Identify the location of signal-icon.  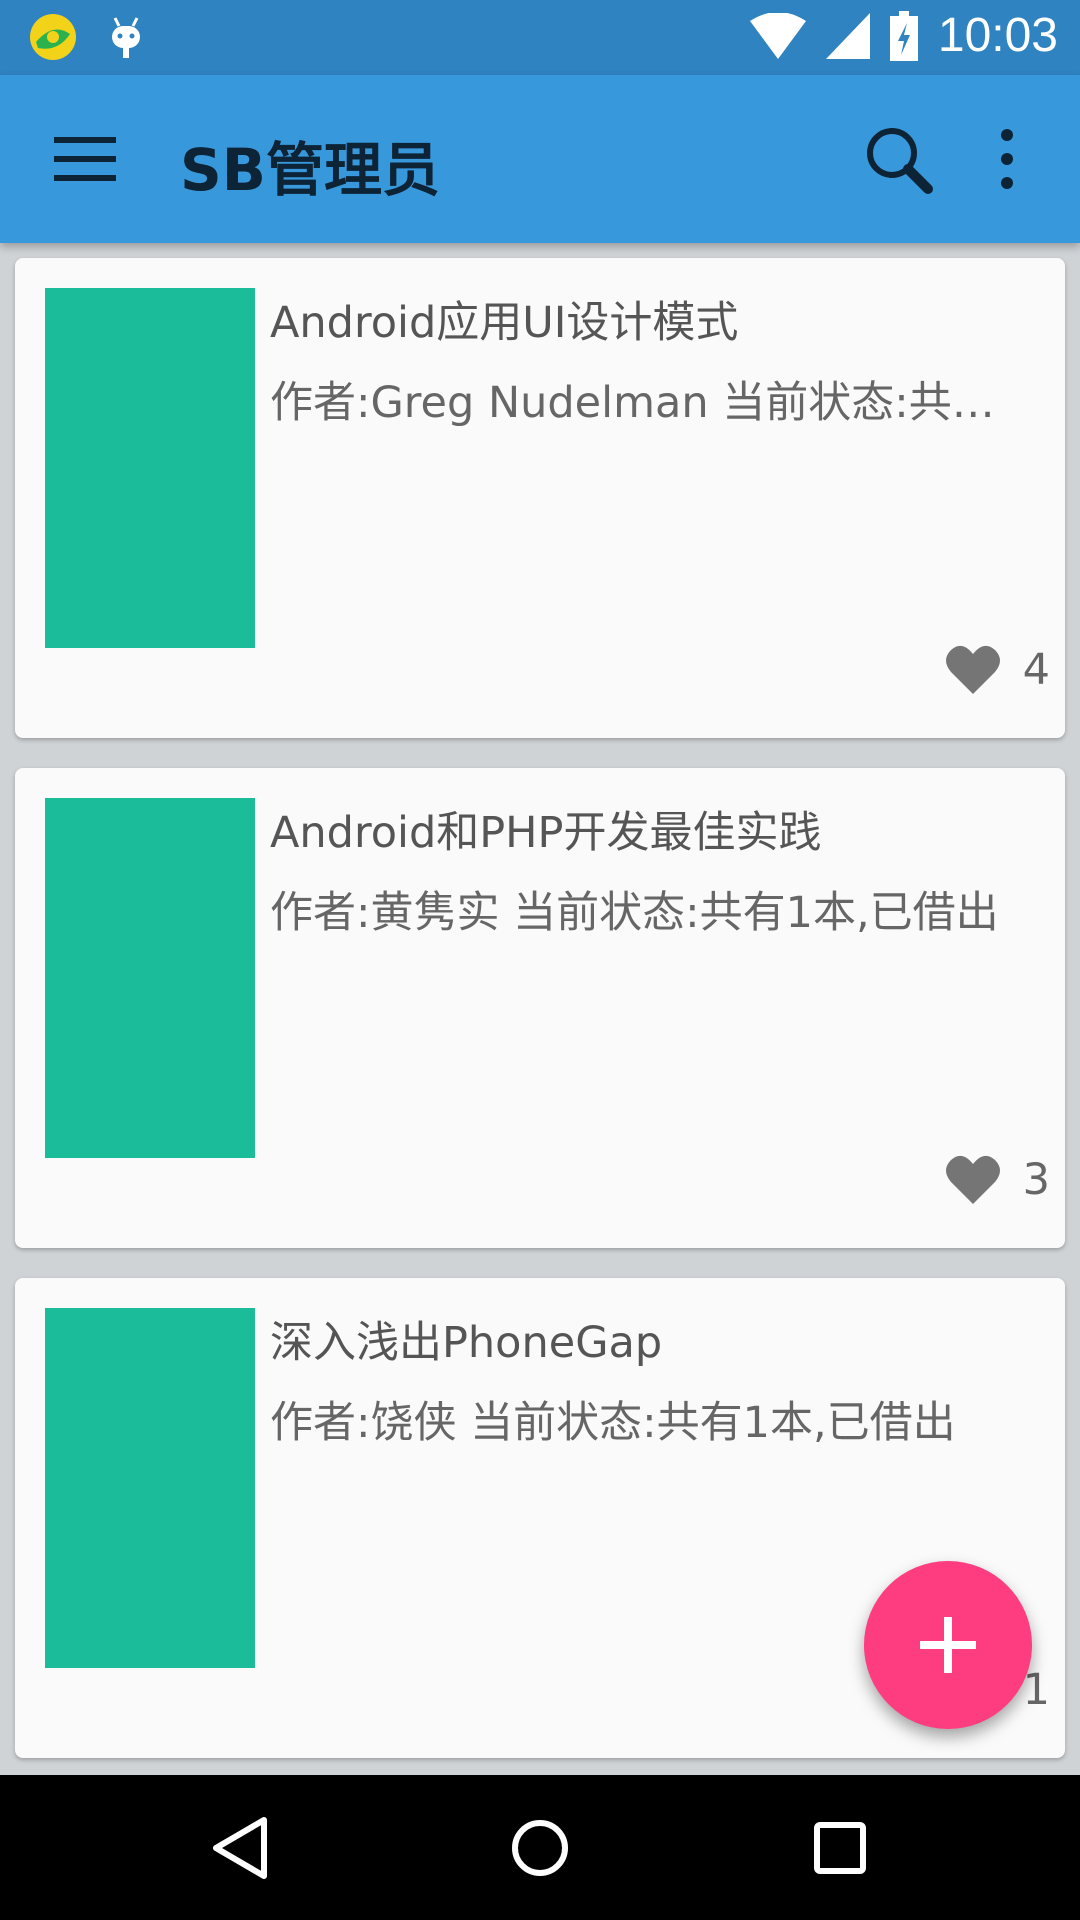
(847, 35).